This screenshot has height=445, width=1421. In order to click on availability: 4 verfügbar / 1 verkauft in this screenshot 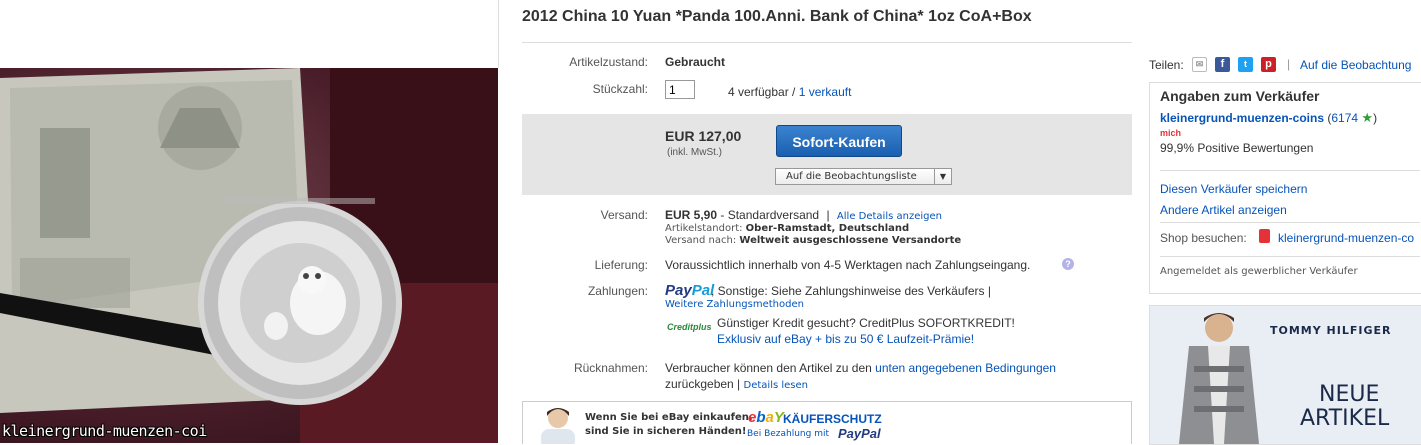, I will do `click(789, 92)`.